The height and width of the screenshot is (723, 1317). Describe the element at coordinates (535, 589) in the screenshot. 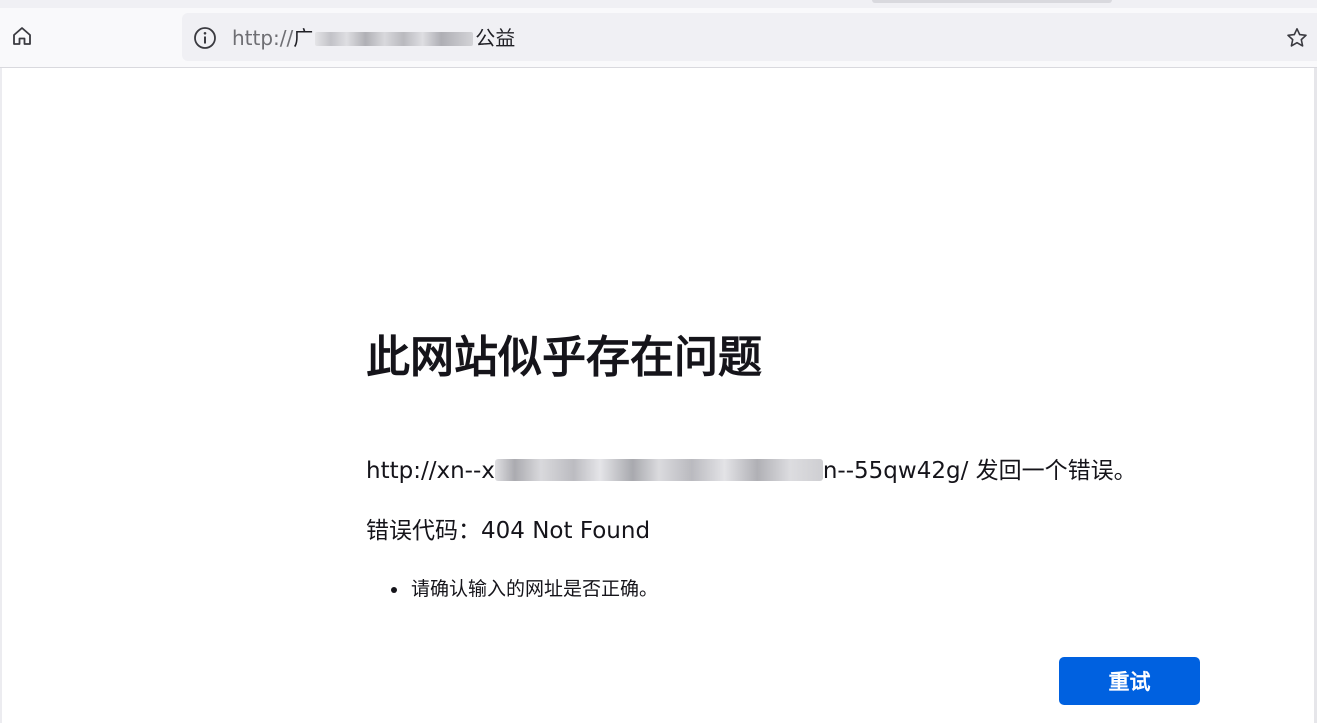

I see `suggestion-text: 请确认输入的网址是否正确。` at that location.